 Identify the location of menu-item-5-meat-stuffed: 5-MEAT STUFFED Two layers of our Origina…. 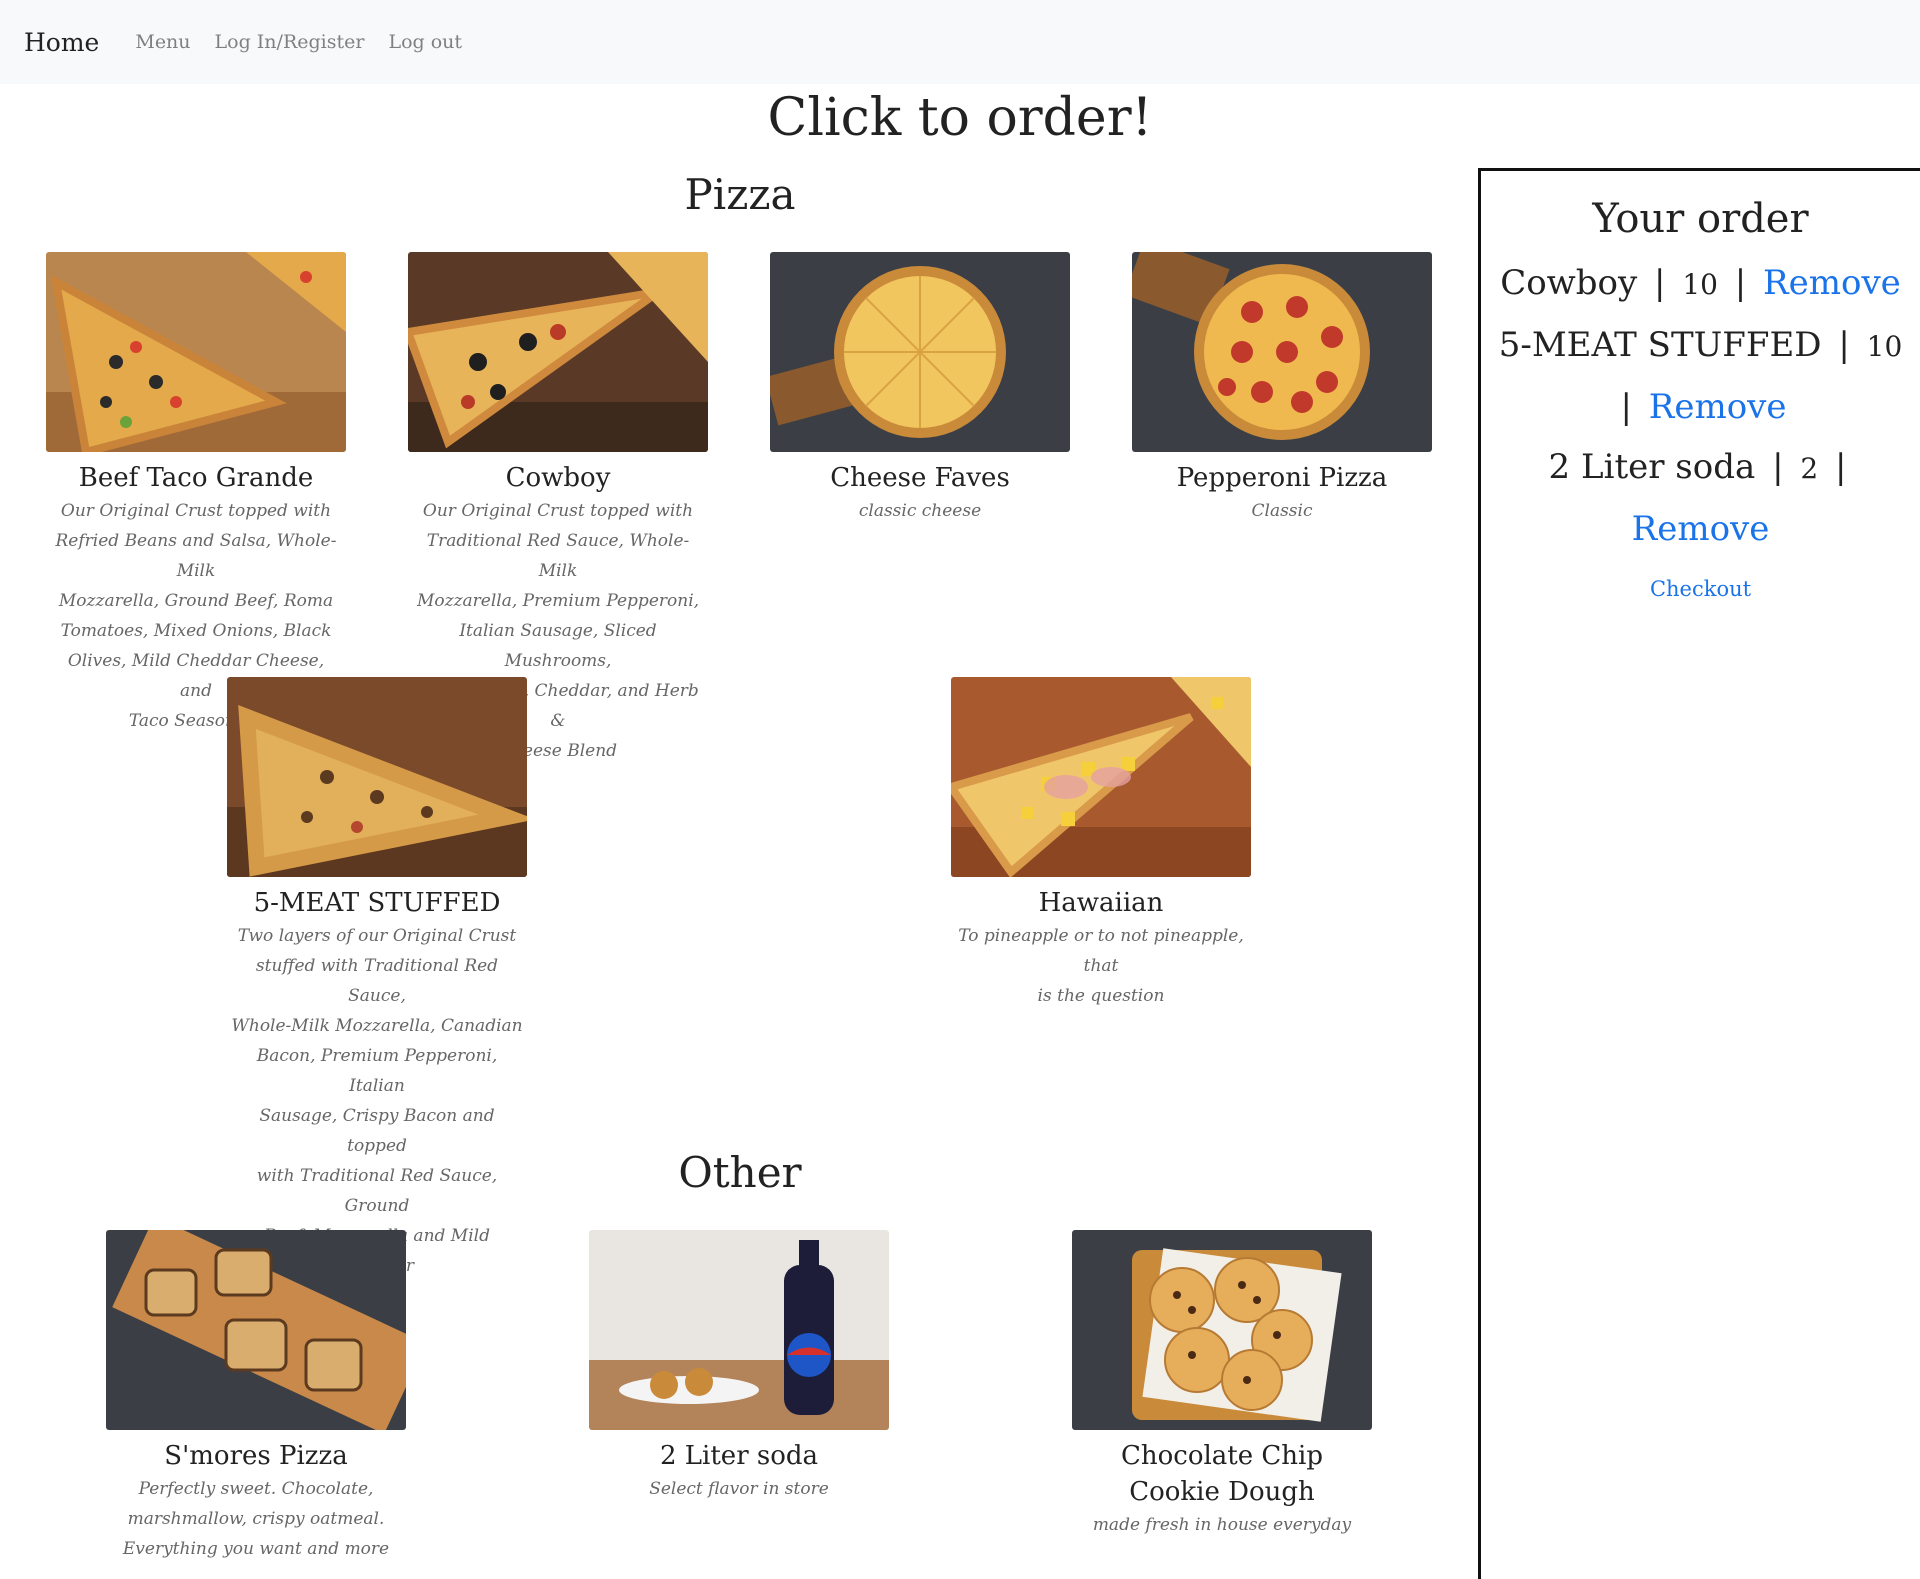
(377, 979).